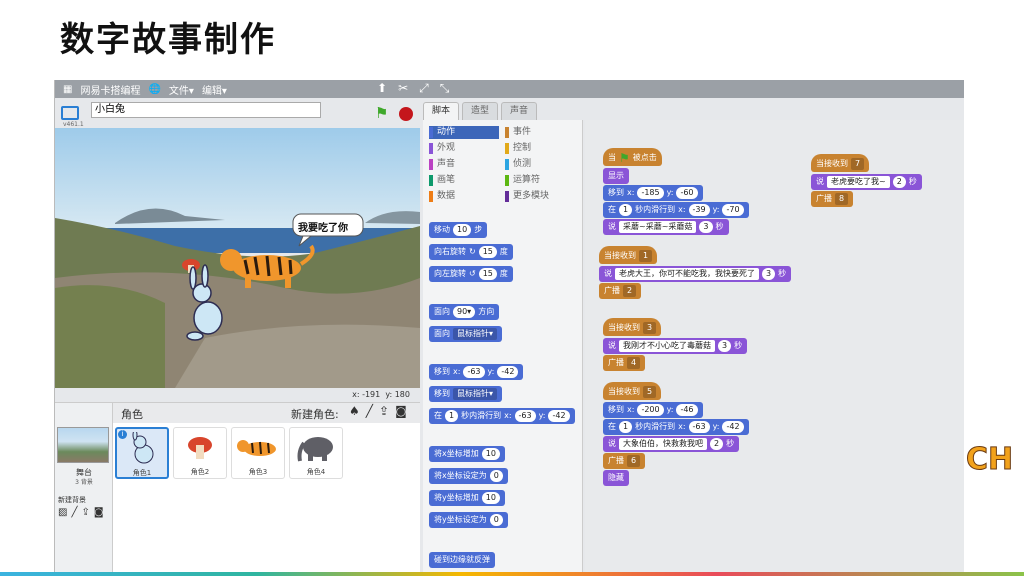 The image size is (1024, 576). Describe the element at coordinates (502, 416) in the screenshot. I see `block-glide: 在 1 秒内滑行到 x: -63 y: -42` at that location.